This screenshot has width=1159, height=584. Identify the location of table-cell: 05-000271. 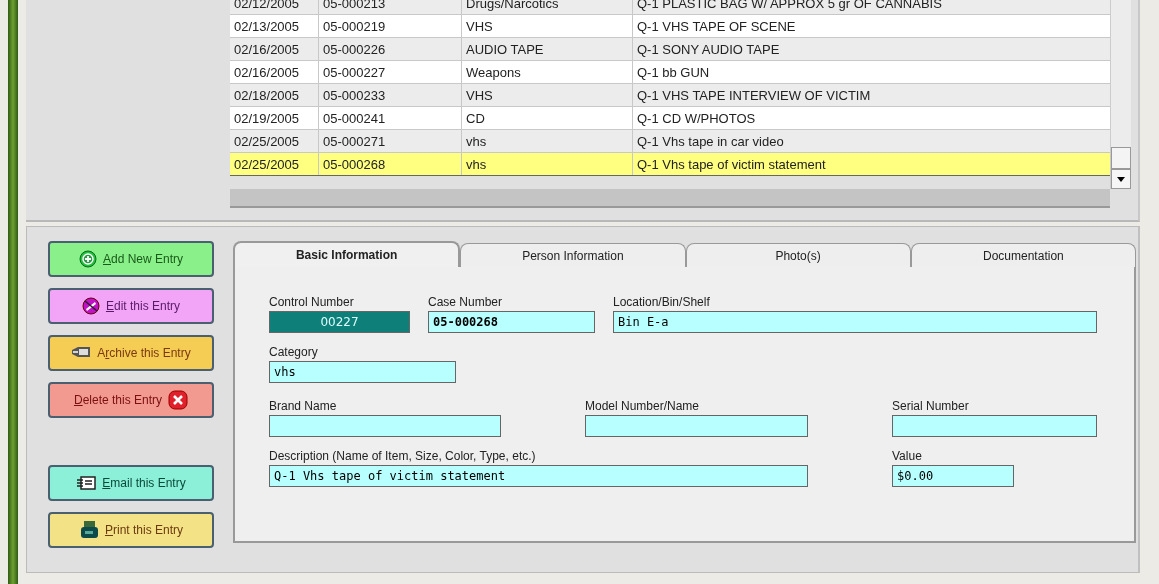
(390, 141).